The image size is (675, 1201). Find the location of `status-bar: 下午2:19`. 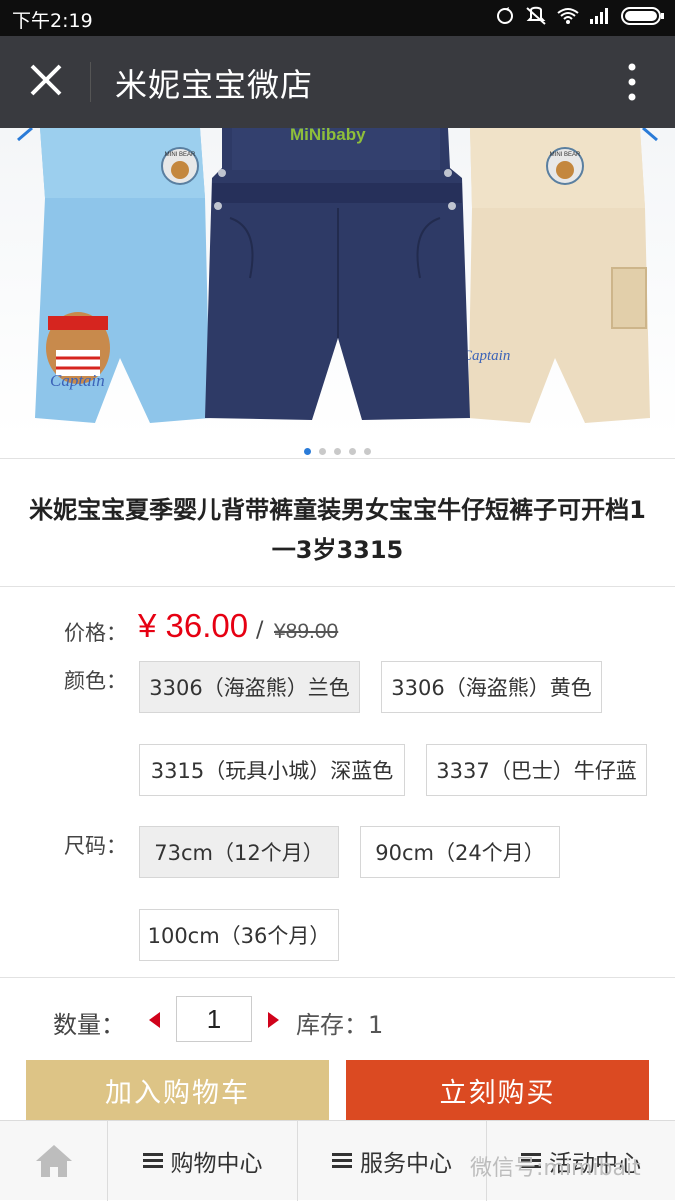

status-bar: 下午2:19 is located at coordinates (337, 18).